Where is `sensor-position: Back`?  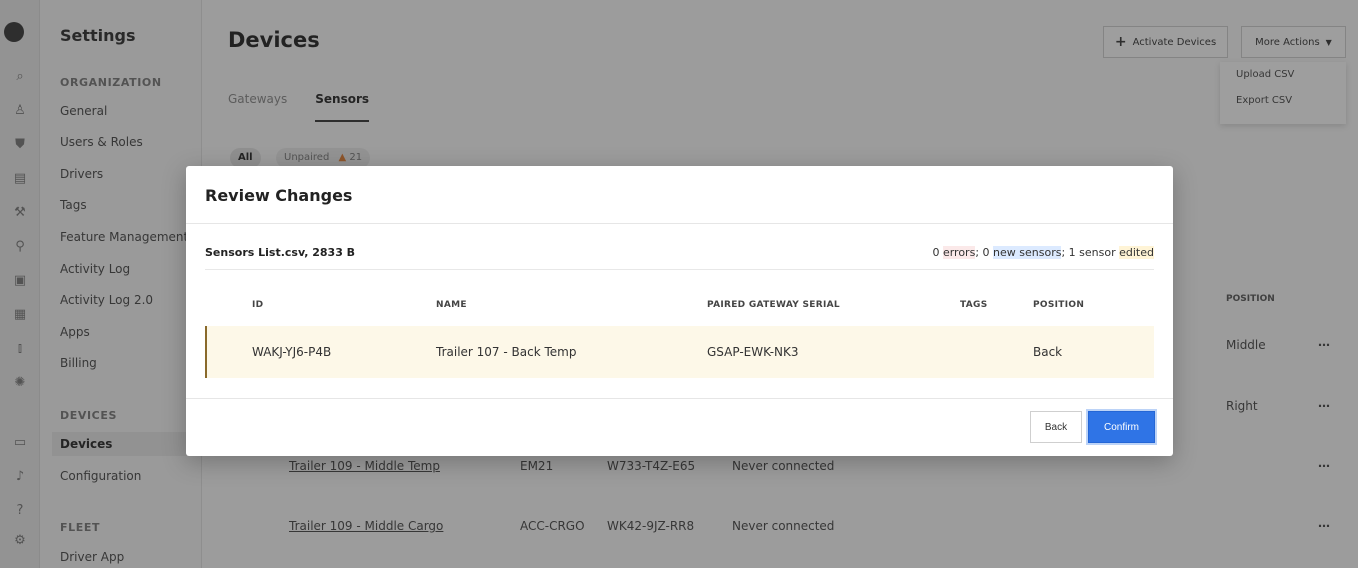
sensor-position: Back is located at coordinates (1048, 352).